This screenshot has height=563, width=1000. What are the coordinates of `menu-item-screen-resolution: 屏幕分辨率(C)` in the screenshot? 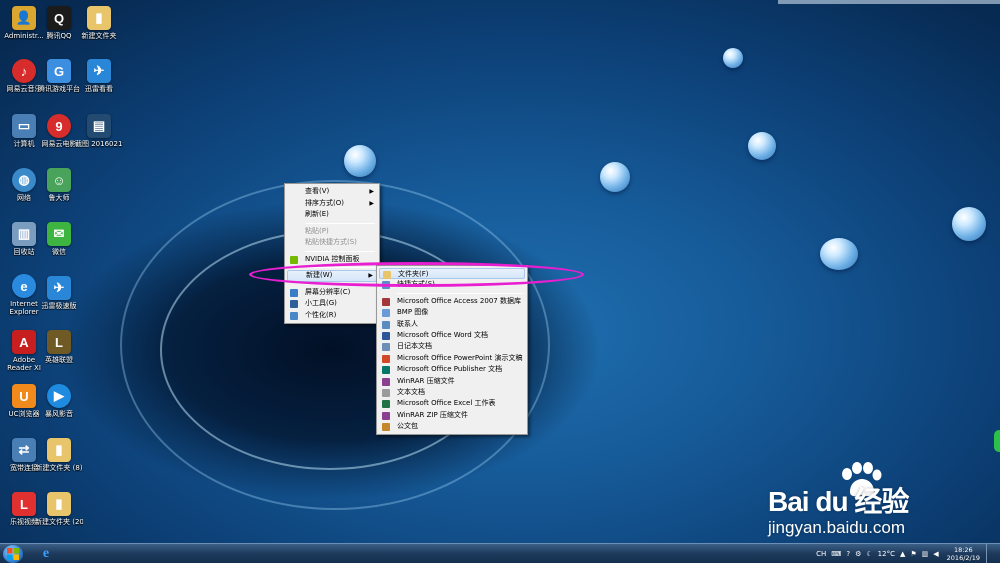 It's located at (332, 293).